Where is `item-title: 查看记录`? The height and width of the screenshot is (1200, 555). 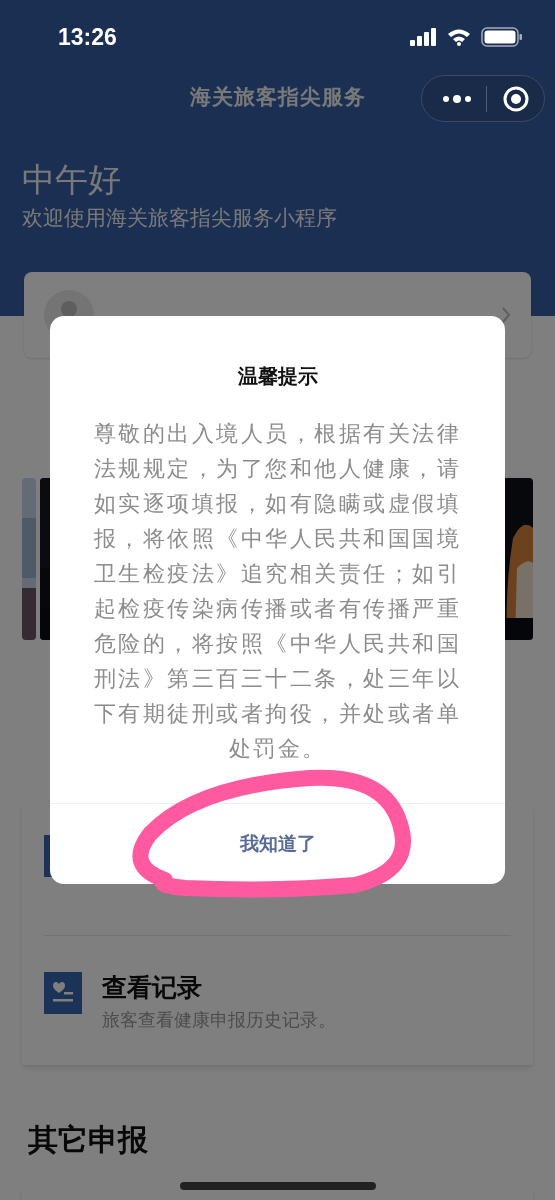 item-title: 查看记录 is located at coordinates (219, 987).